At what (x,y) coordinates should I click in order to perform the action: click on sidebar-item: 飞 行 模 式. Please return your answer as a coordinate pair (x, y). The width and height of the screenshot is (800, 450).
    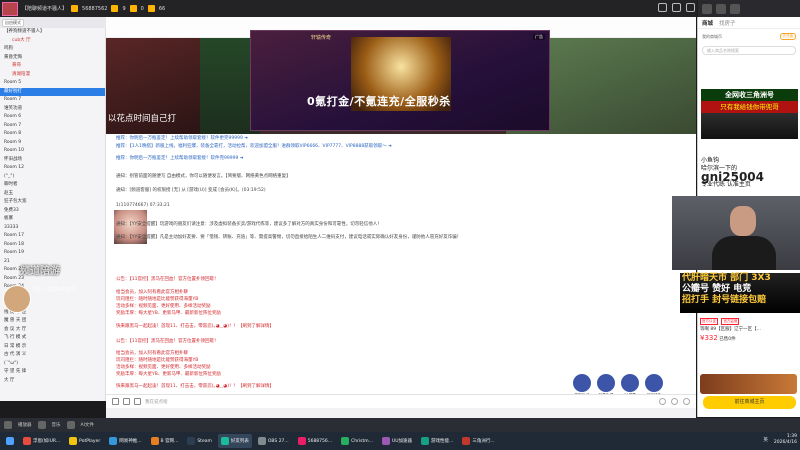
    Looking at the image, I should click on (52, 338).